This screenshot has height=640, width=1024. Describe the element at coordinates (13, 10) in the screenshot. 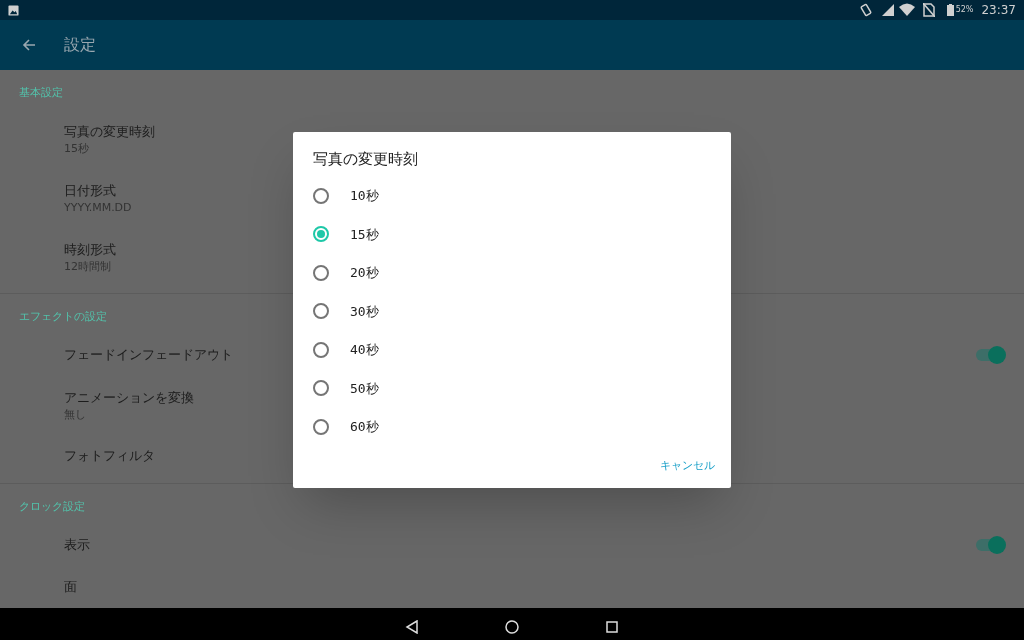

I see `image-icon` at that location.